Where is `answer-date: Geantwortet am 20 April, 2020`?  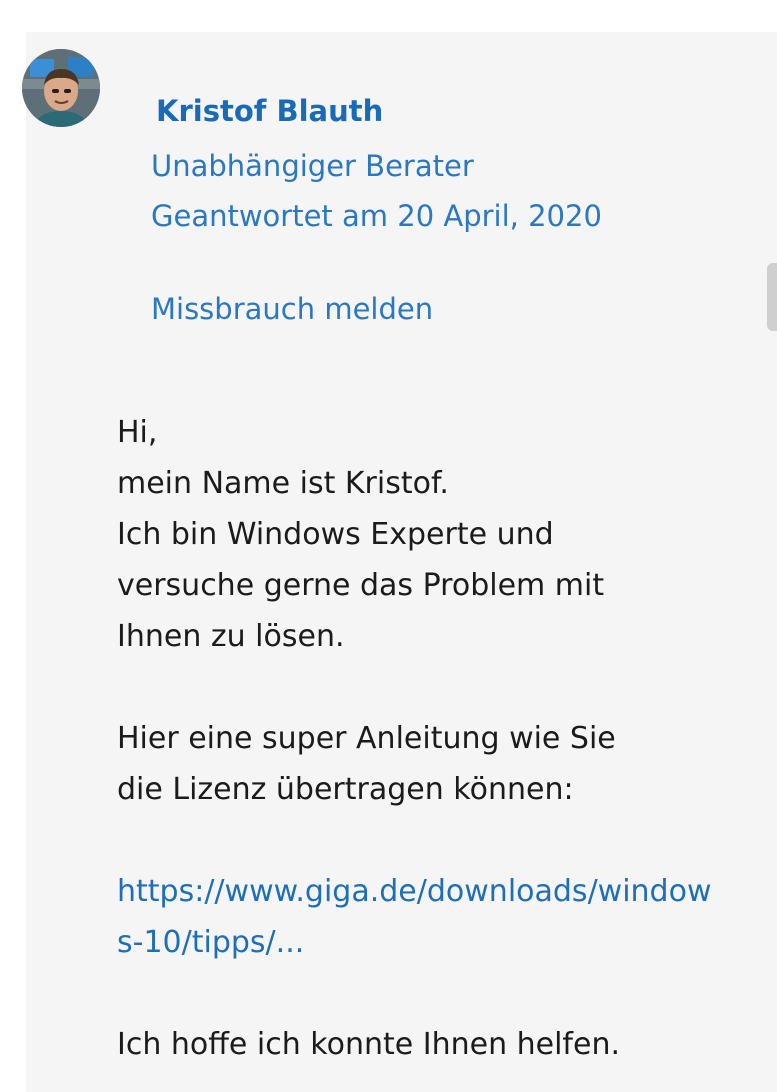 answer-date: Geantwortet am 20 April, 2020 is located at coordinates (376, 216).